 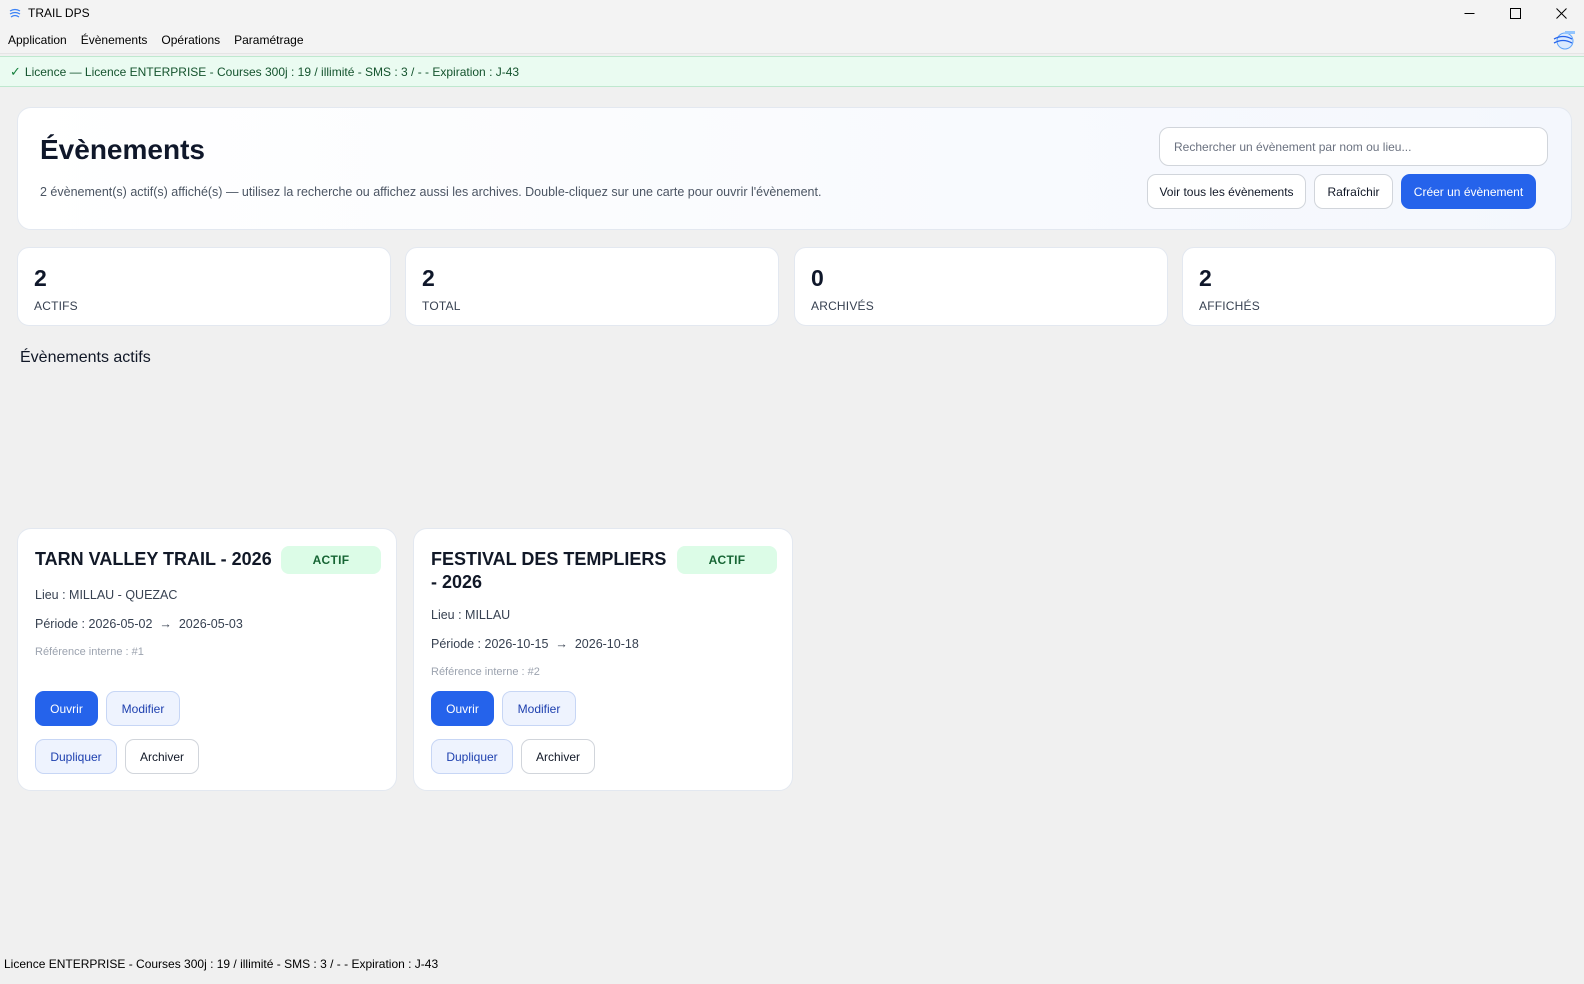 What do you see at coordinates (190, 40) in the screenshot?
I see `menu-operations: Opérations` at bounding box center [190, 40].